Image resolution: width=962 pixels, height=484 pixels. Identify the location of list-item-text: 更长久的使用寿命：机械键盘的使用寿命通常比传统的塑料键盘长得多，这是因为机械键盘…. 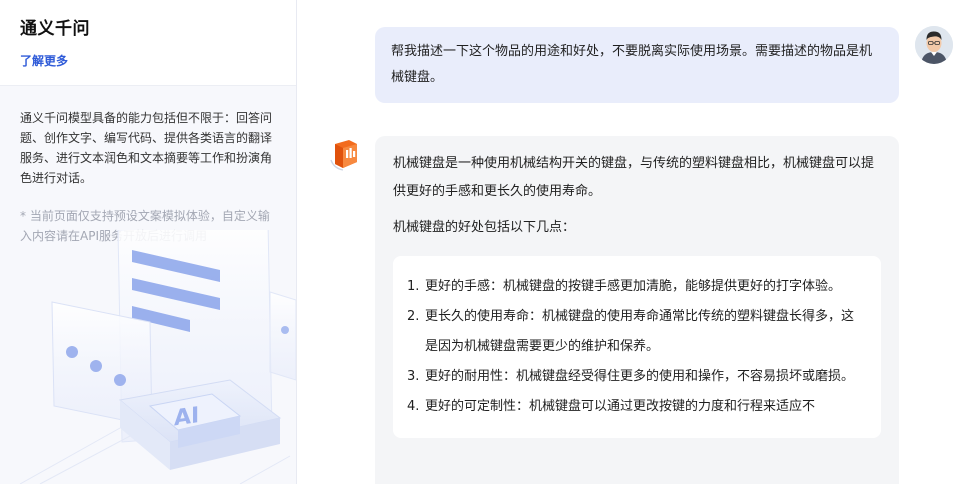
(640, 331).